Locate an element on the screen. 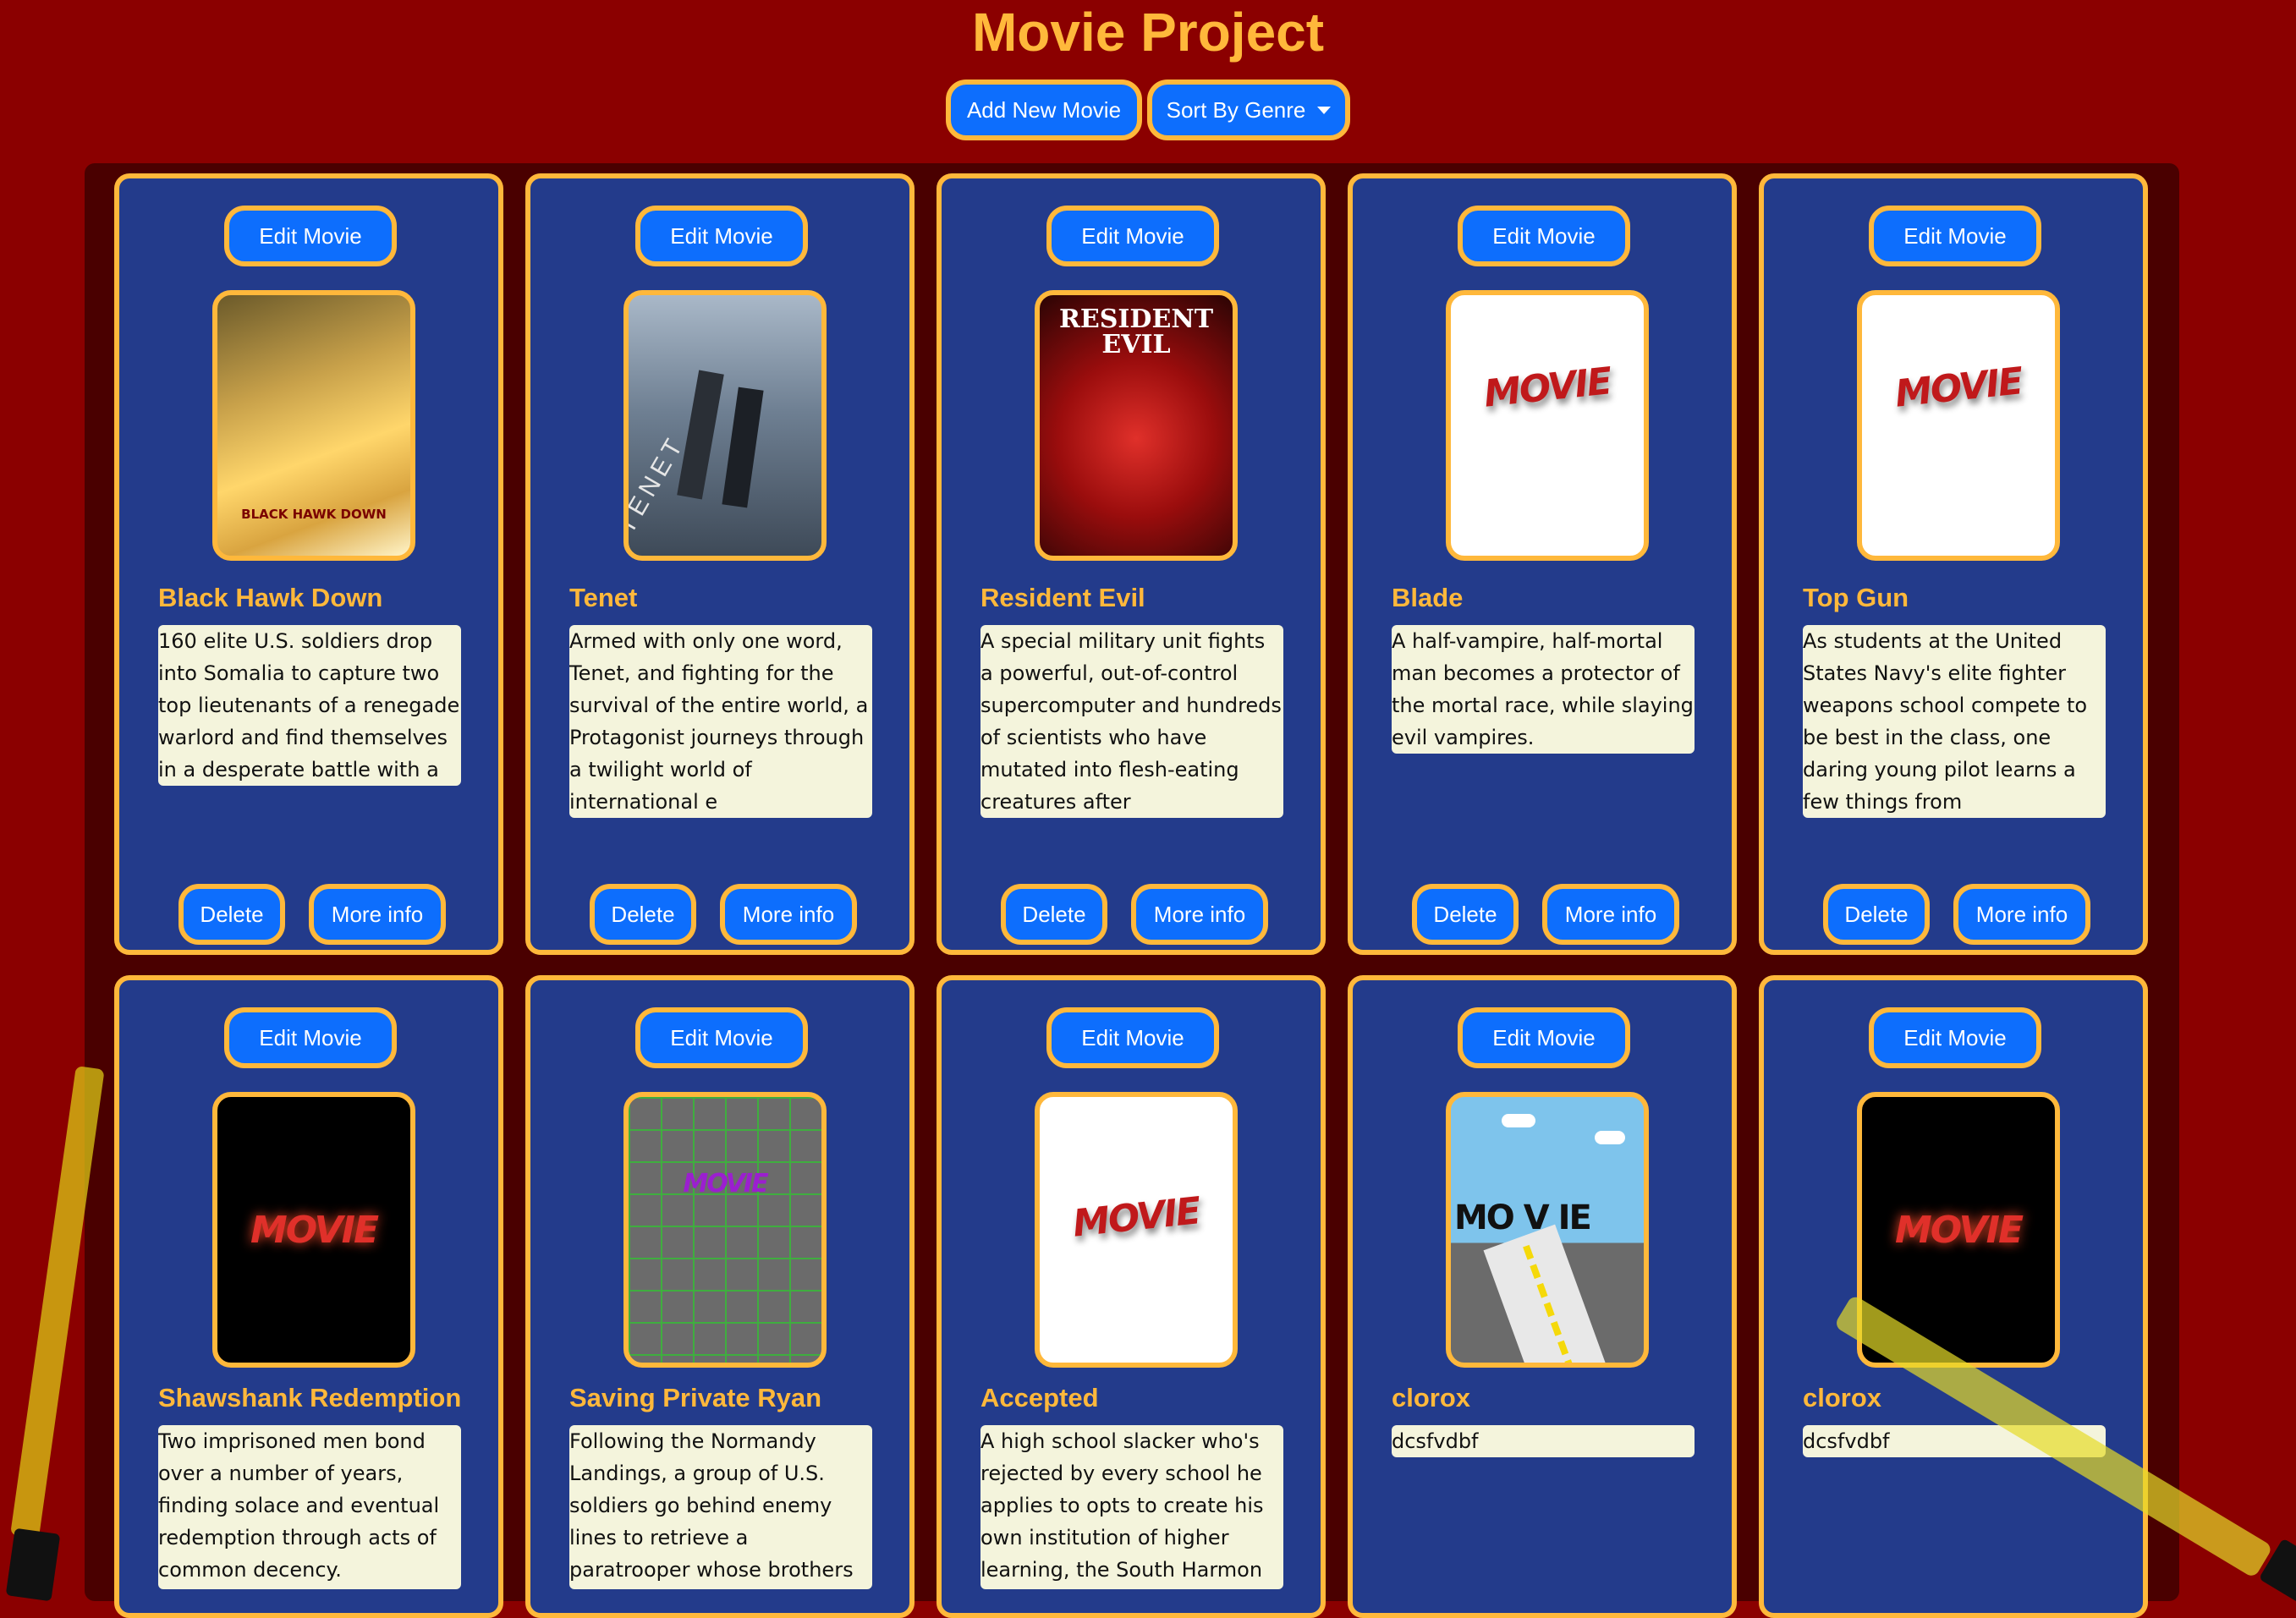 The width and height of the screenshot is (2296, 1618). movie-poster: RESIDENT EVIL is located at coordinates (1136, 425).